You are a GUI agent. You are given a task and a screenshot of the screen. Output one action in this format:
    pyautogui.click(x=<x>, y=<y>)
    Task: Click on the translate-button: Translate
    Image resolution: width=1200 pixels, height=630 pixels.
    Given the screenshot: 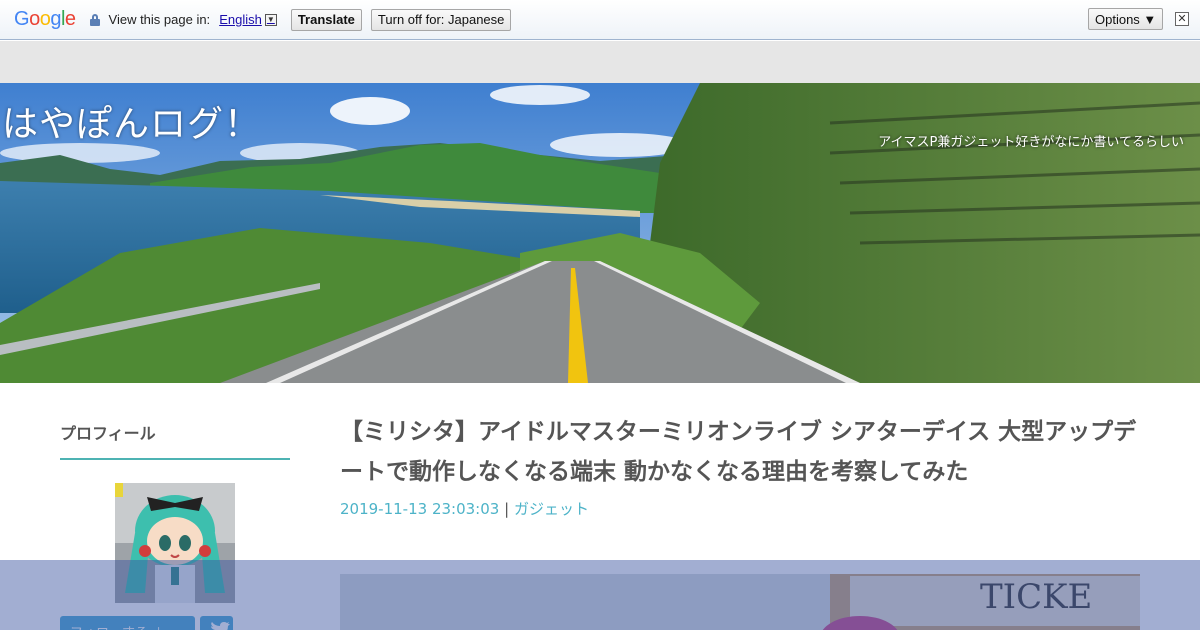 What is the action you would take?
    pyautogui.click(x=326, y=19)
    